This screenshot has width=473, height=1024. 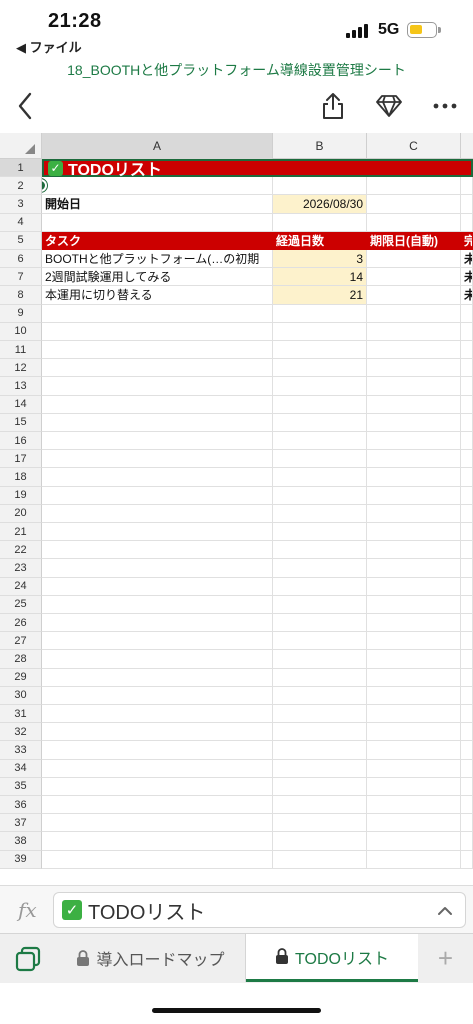 I want to click on row-header: 18, so click(x=21, y=477).